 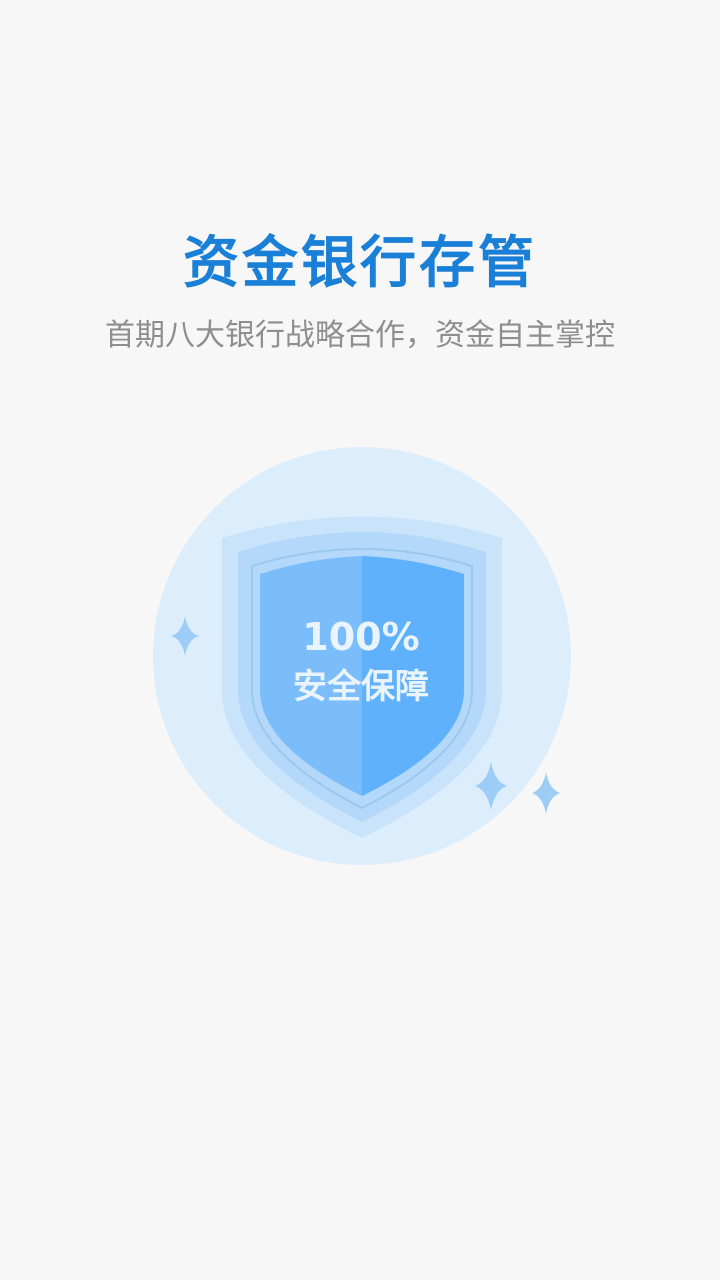 What do you see at coordinates (546, 793) in the screenshot?
I see `sparkle-small-icon` at bounding box center [546, 793].